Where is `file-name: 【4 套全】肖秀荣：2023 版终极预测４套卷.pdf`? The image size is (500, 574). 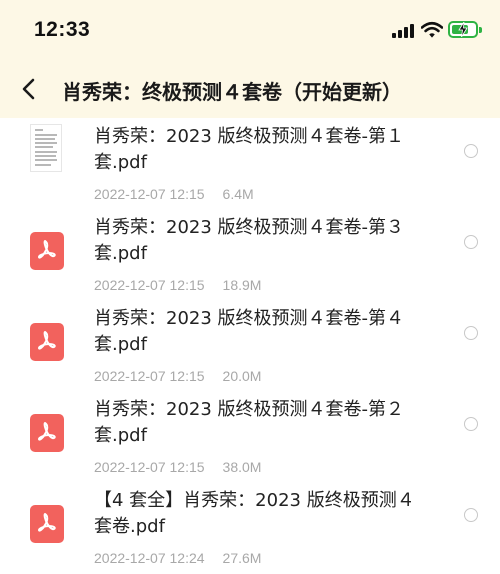
file-name: 【4 套全】肖秀荣：2023 版终极预测４套卷.pdf is located at coordinates (254, 513).